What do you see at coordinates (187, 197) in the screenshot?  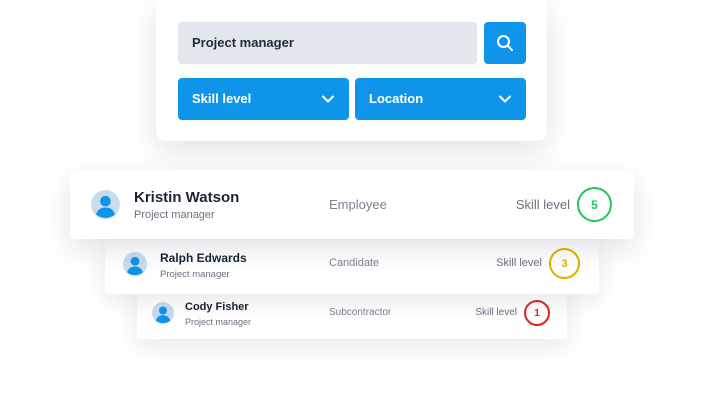 I see `candidate-name: Kristin Watson` at bounding box center [187, 197].